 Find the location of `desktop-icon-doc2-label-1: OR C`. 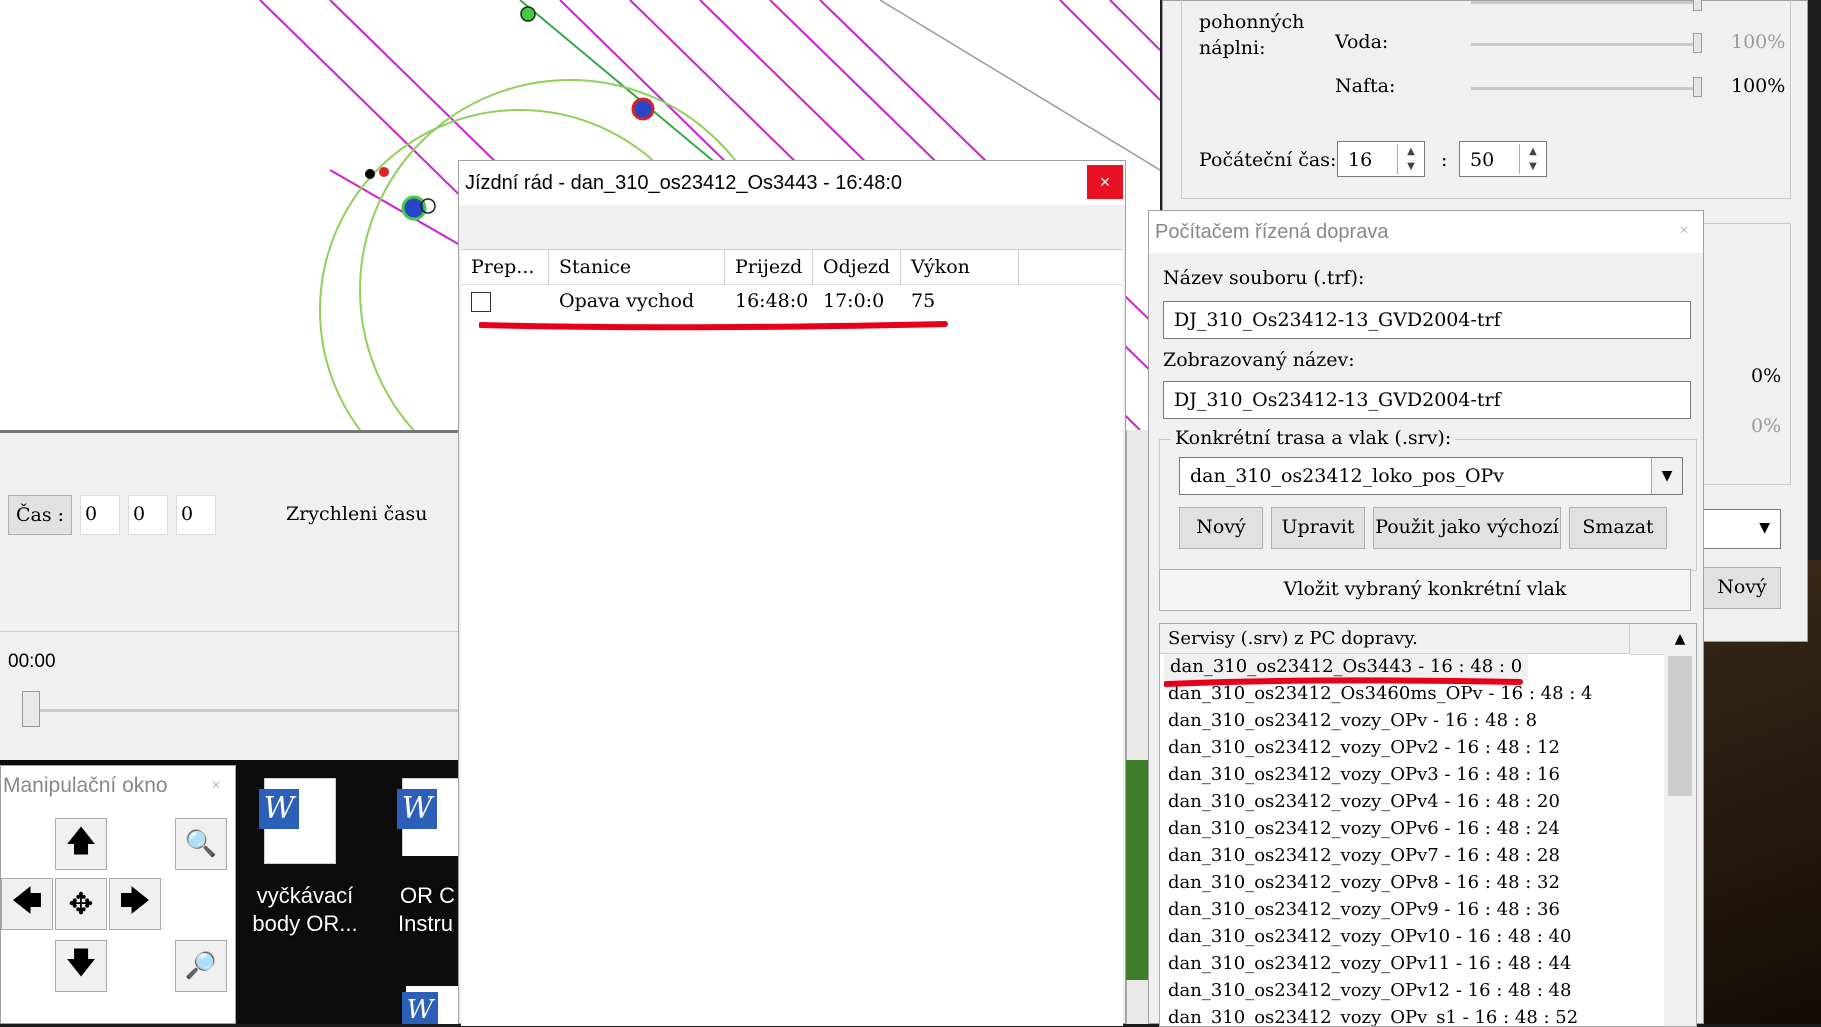

desktop-icon-doc2-label-1: OR C is located at coordinates (427, 895).